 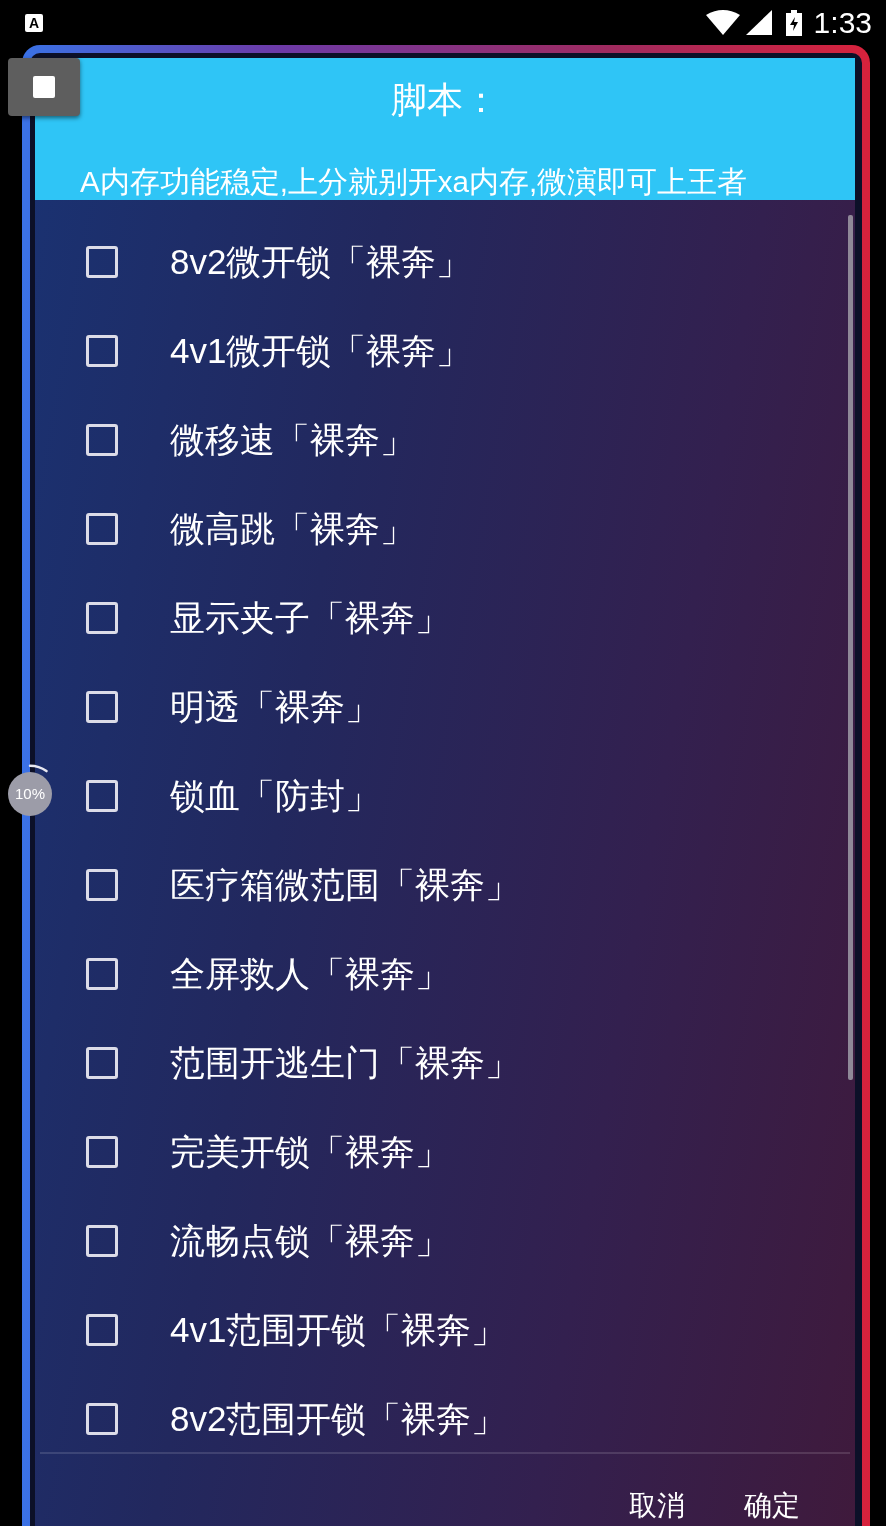 What do you see at coordinates (338, 1329) in the screenshot?
I see `option-label: 4v1范围开锁「裸奔」` at bounding box center [338, 1329].